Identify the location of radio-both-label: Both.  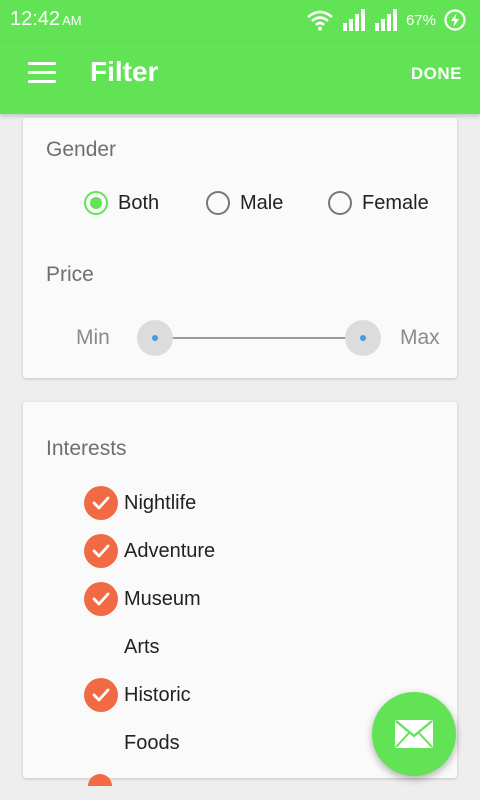
(139, 202).